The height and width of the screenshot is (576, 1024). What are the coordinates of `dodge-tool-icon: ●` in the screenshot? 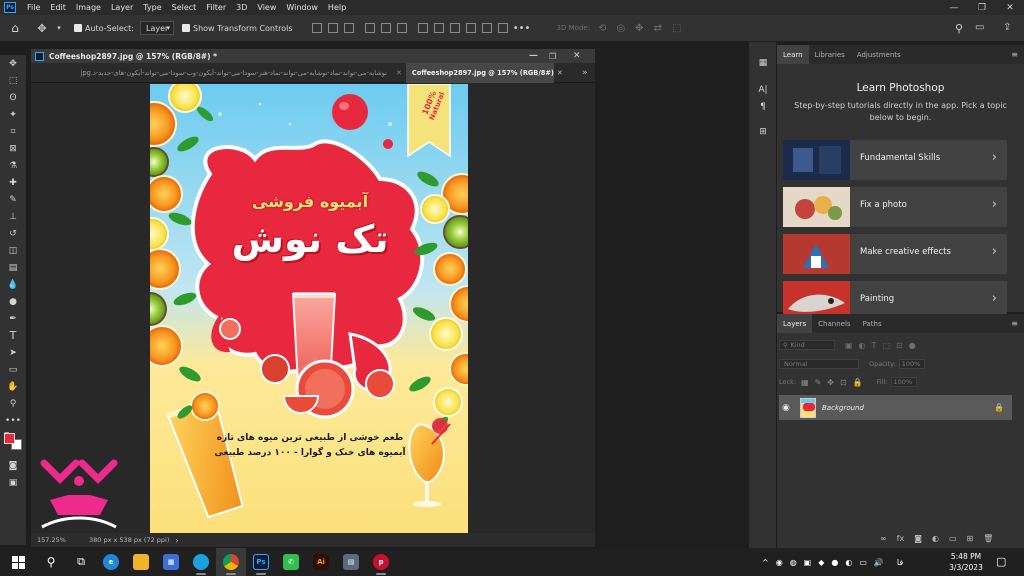 It's located at (13, 301).